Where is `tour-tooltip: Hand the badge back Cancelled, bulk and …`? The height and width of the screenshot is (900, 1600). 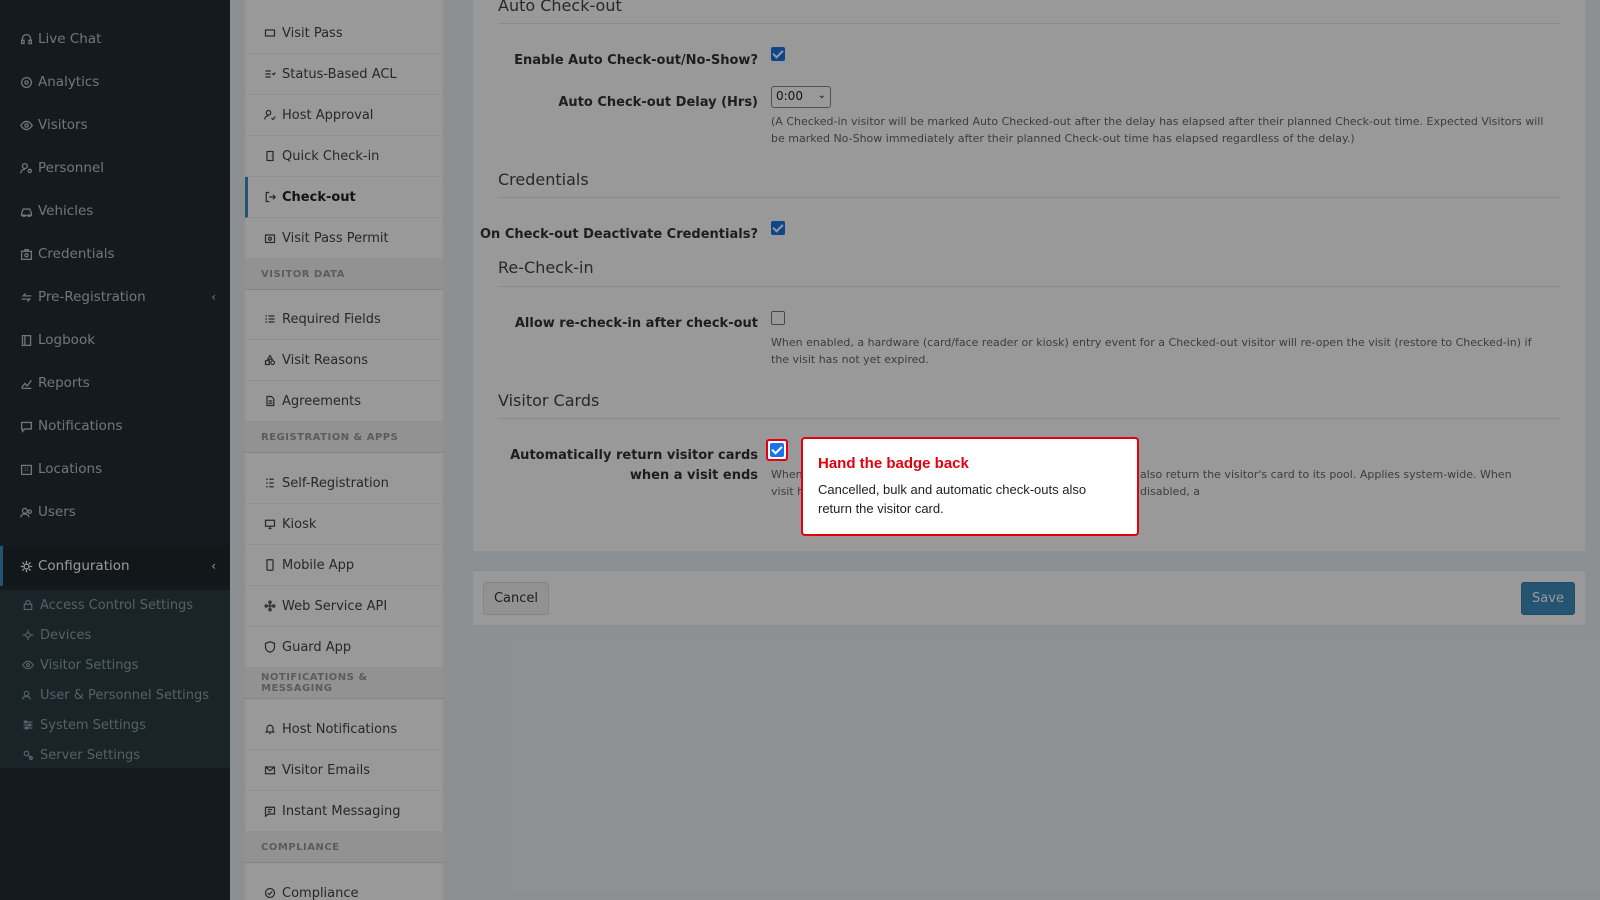
tour-tooltip: Hand the badge back Cancelled, bulk and … is located at coordinates (970, 486).